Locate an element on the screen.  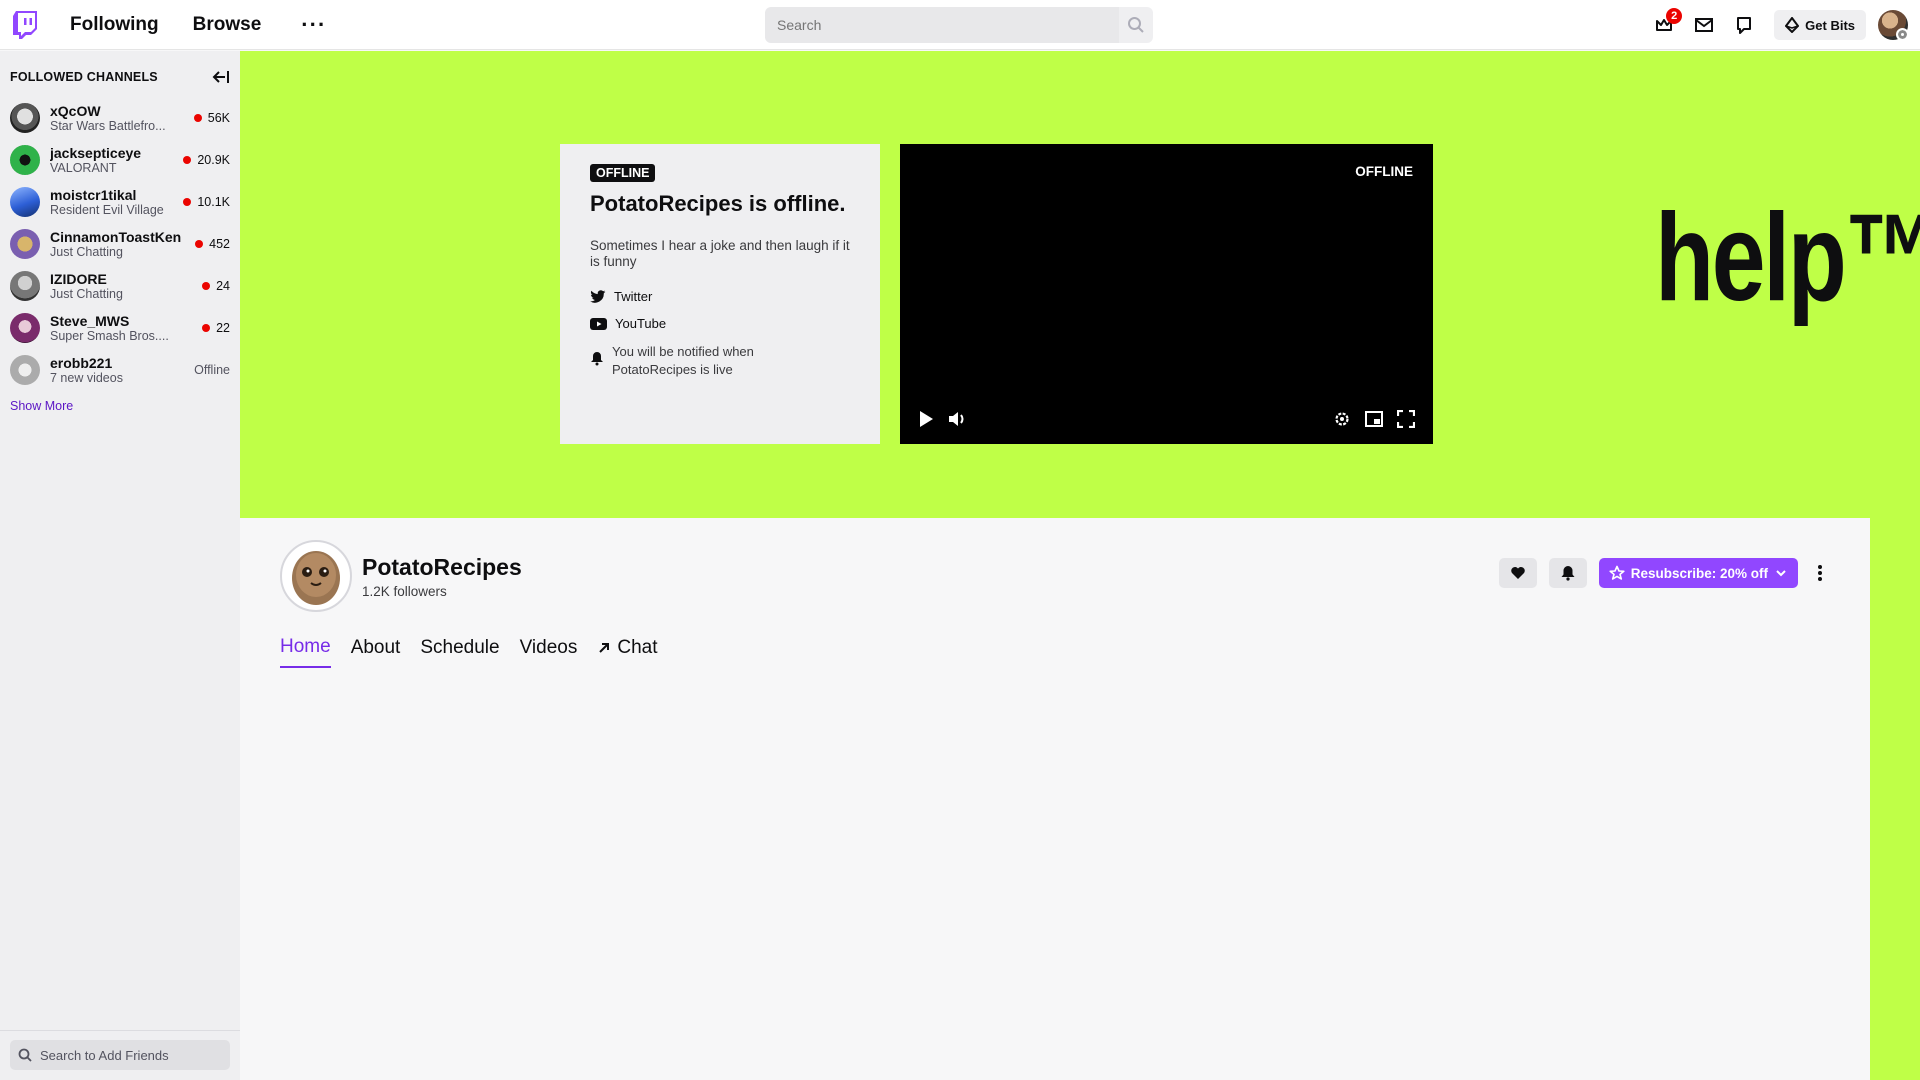
sidebar-header: FOLLOWED CHANNELS is located at coordinates (120, 74).